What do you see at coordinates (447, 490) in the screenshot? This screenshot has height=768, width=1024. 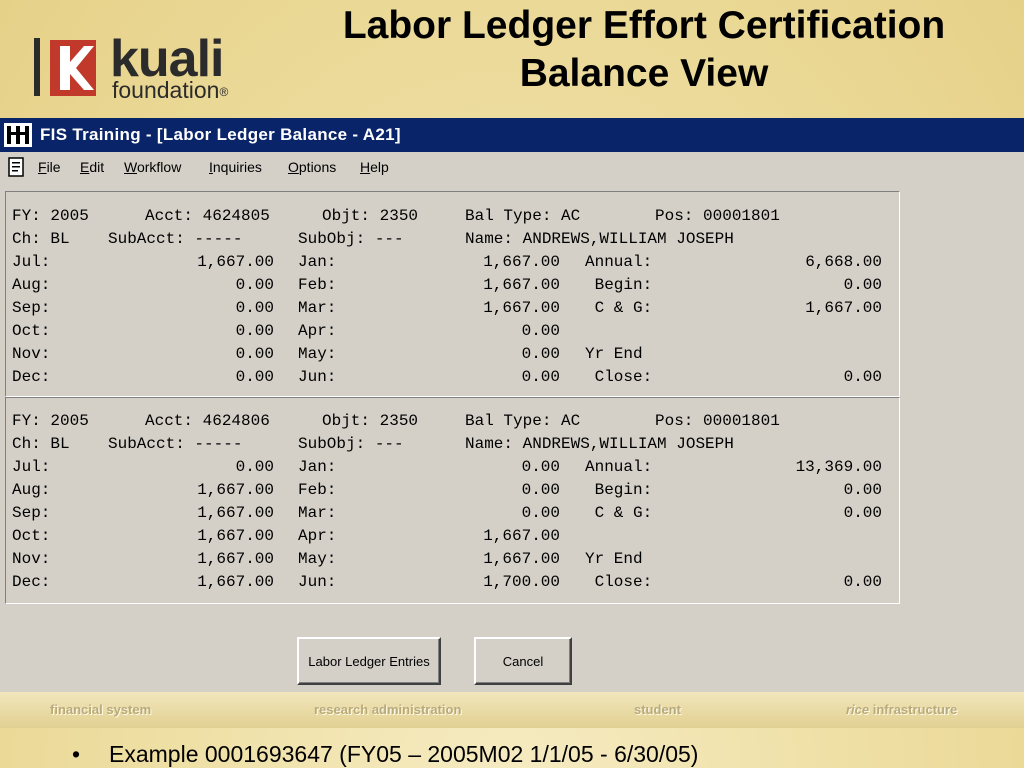 I see `balance-row: Aug: 1,667.00 Feb: 0.00 Begin: 0.00` at bounding box center [447, 490].